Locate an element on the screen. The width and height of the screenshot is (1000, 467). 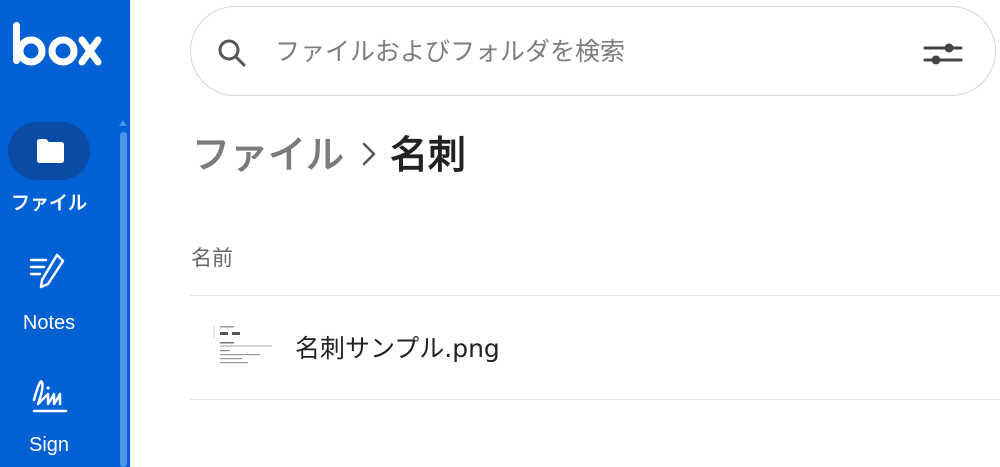
scroll-up-arrow is located at coordinates (123, 123).